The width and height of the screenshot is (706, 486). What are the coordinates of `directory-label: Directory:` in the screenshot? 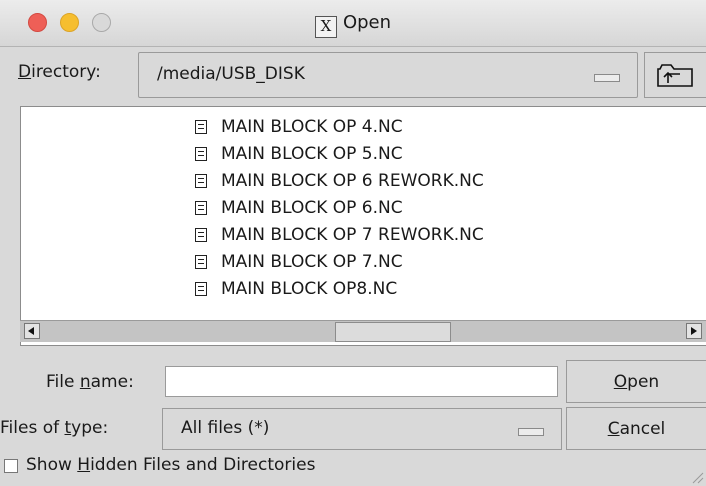 It's located at (59, 72).